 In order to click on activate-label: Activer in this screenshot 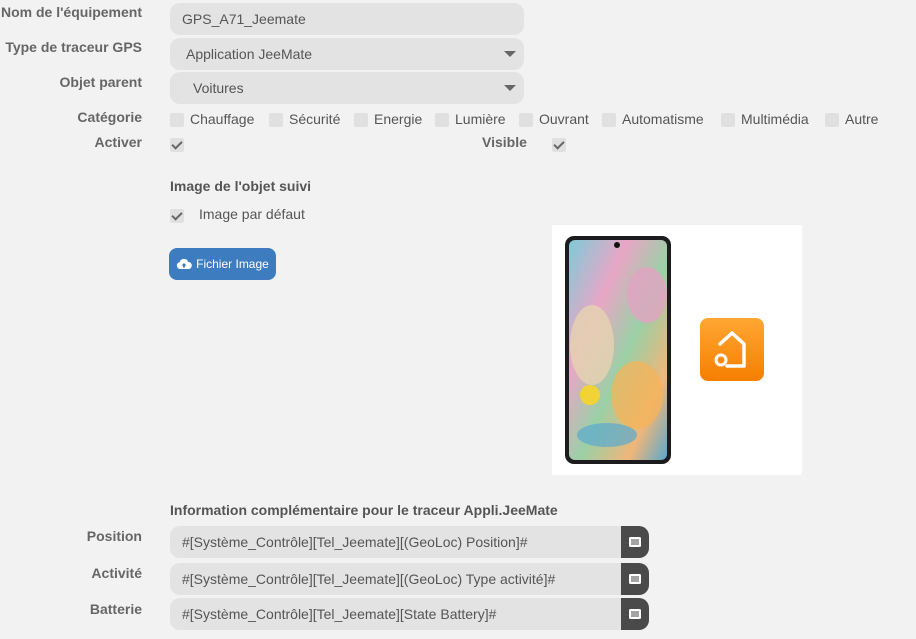, I will do `click(118, 142)`.